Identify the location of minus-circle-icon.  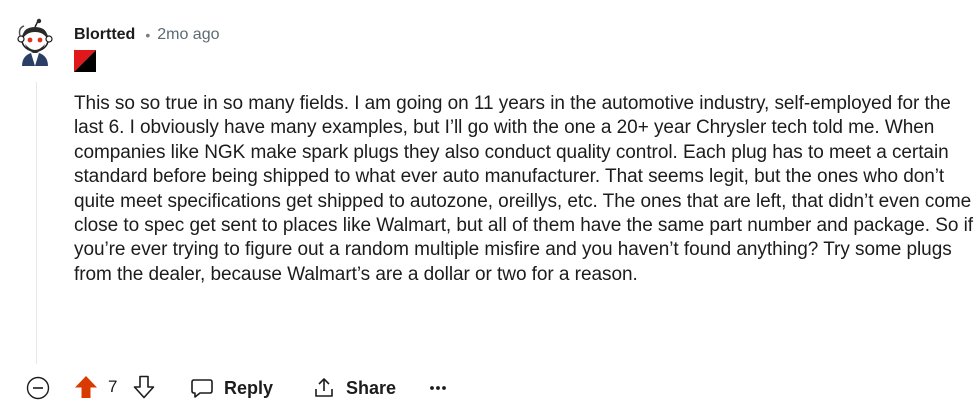
(38, 388).